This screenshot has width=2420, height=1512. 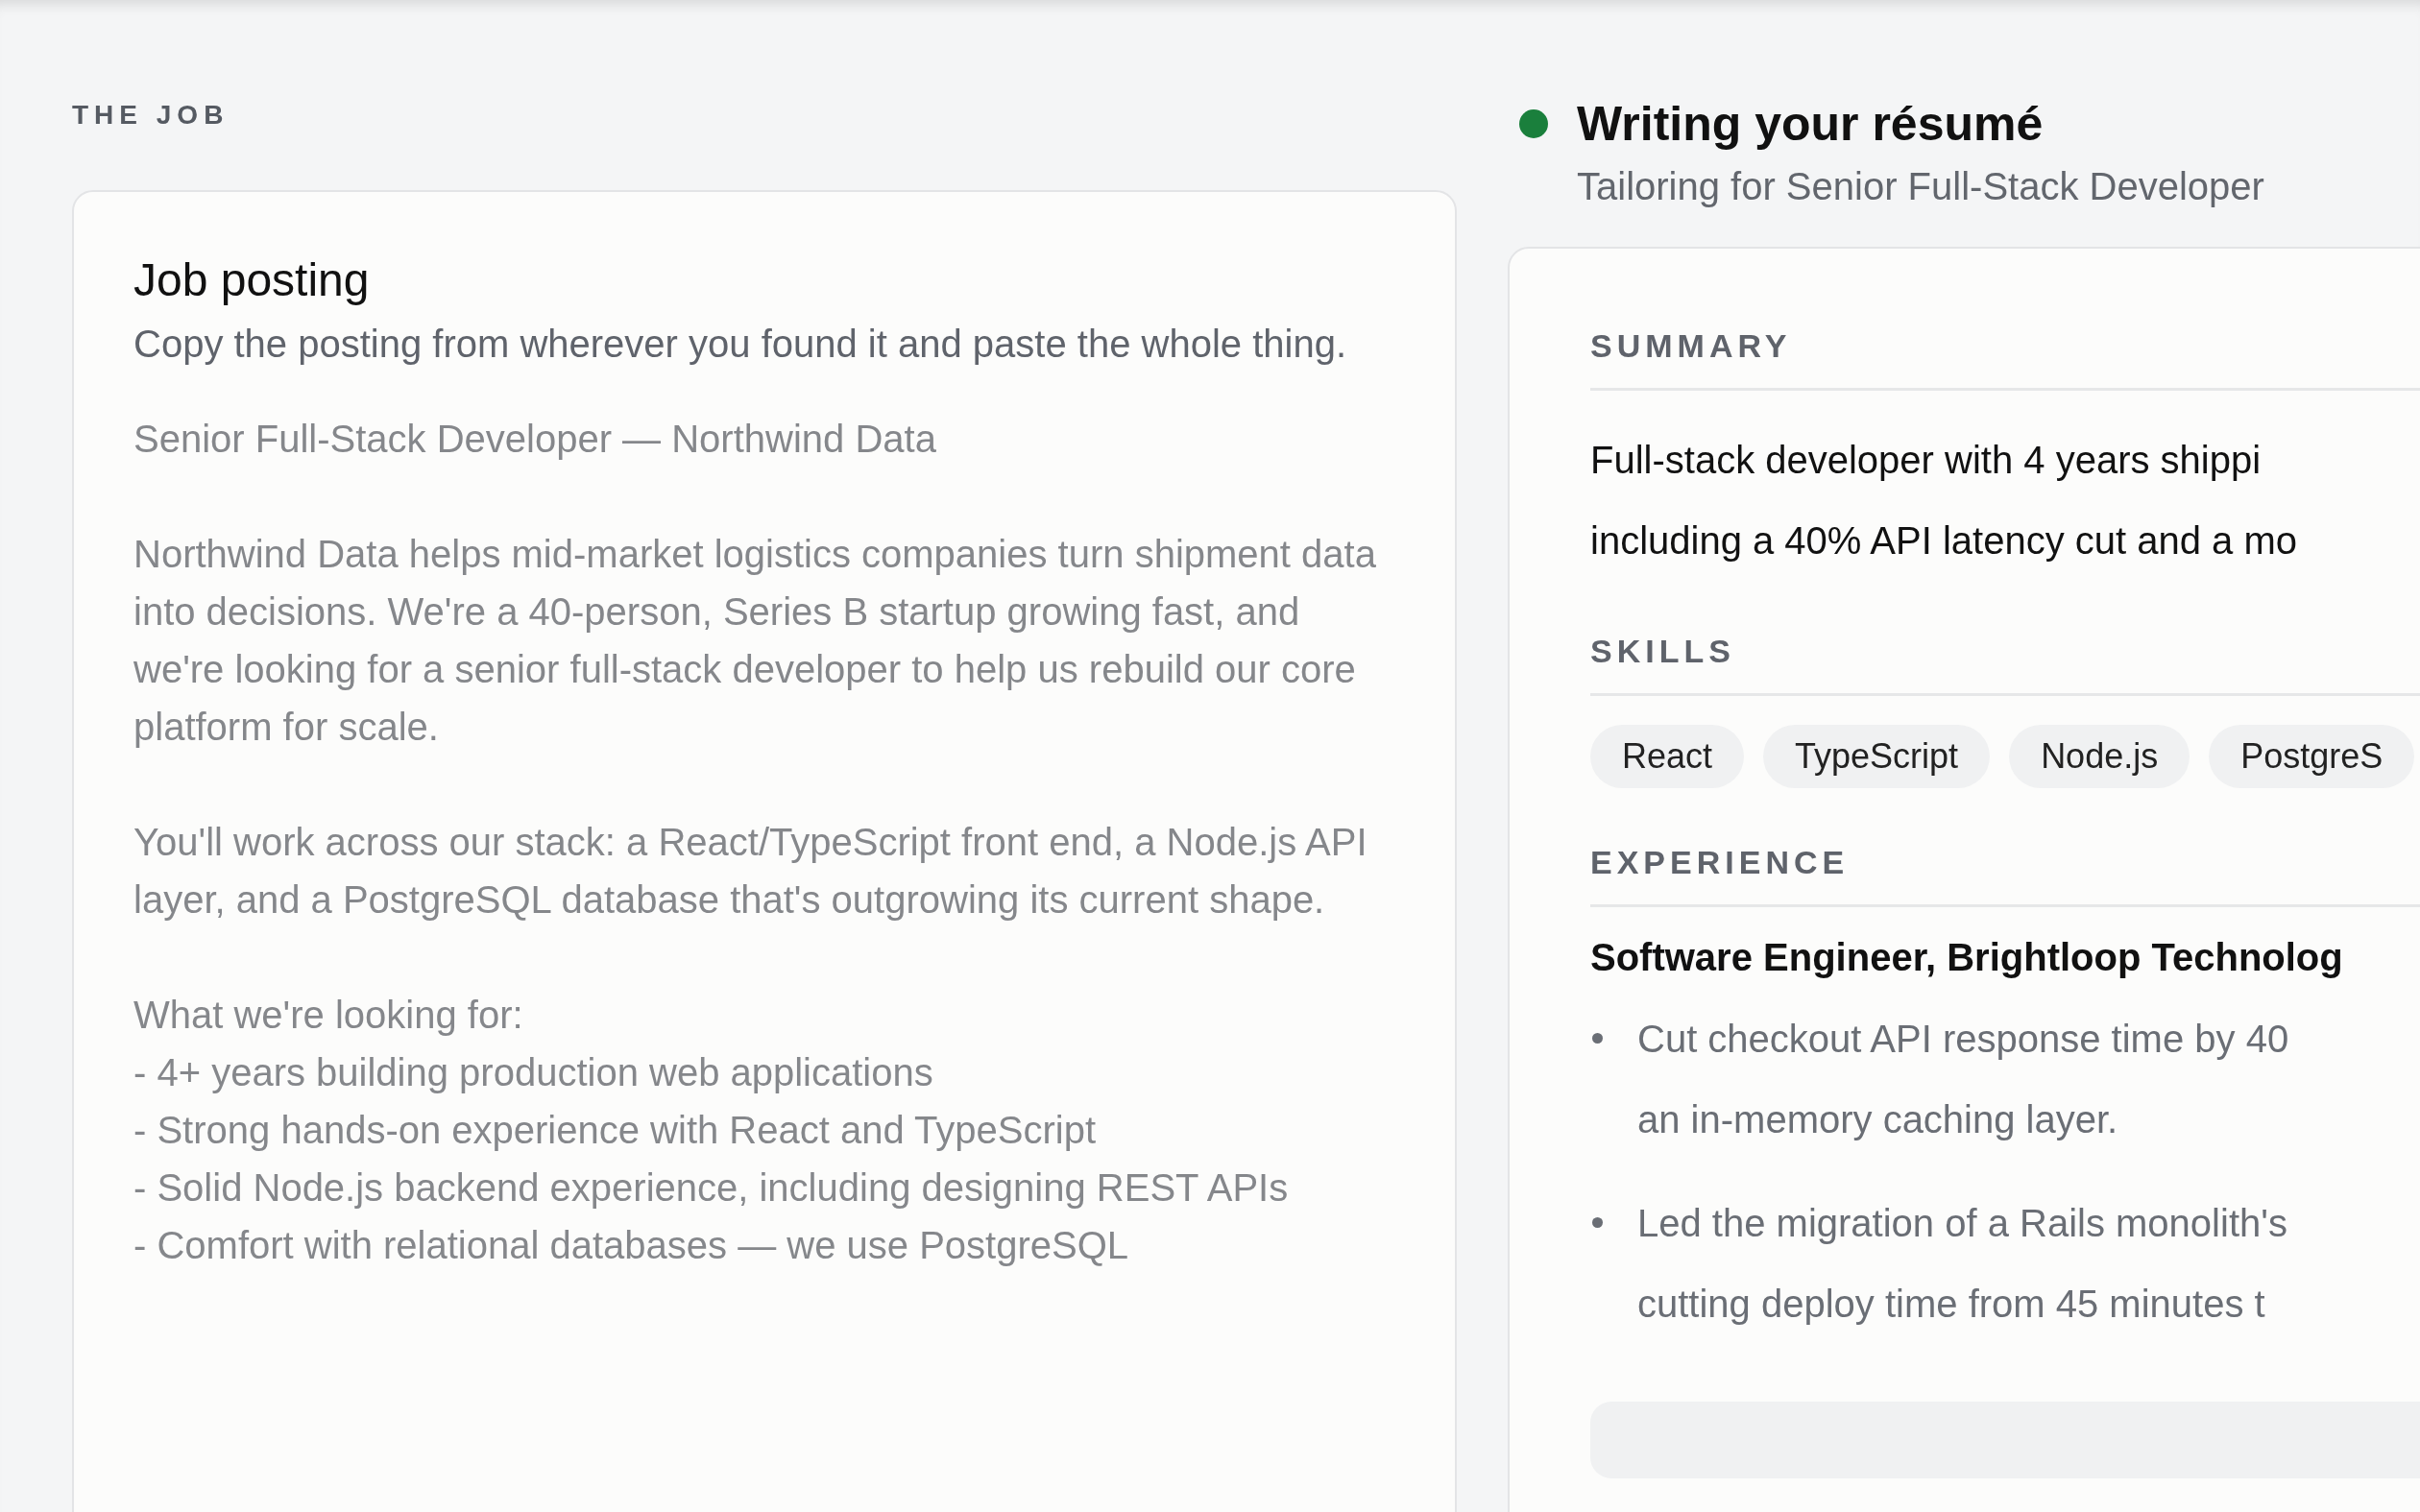 I want to click on bullet-text: Led the migration of a Rails monolith's, so click(x=1962, y=1223).